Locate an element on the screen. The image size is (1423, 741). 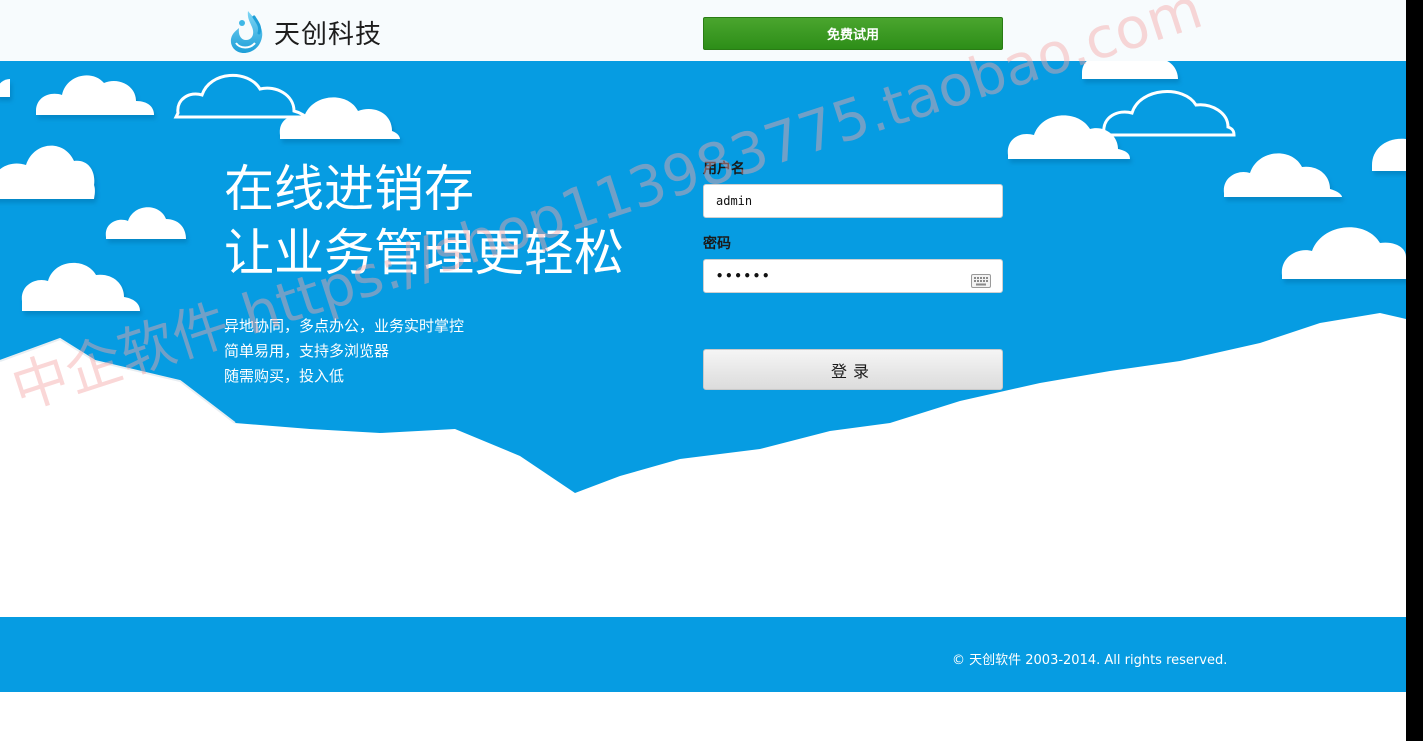
feature-taglines: 异地协同，多点办公，业务实时掌控 简单易用，支持多浏览器 随需购买，投入低 is located at coordinates (344, 351).